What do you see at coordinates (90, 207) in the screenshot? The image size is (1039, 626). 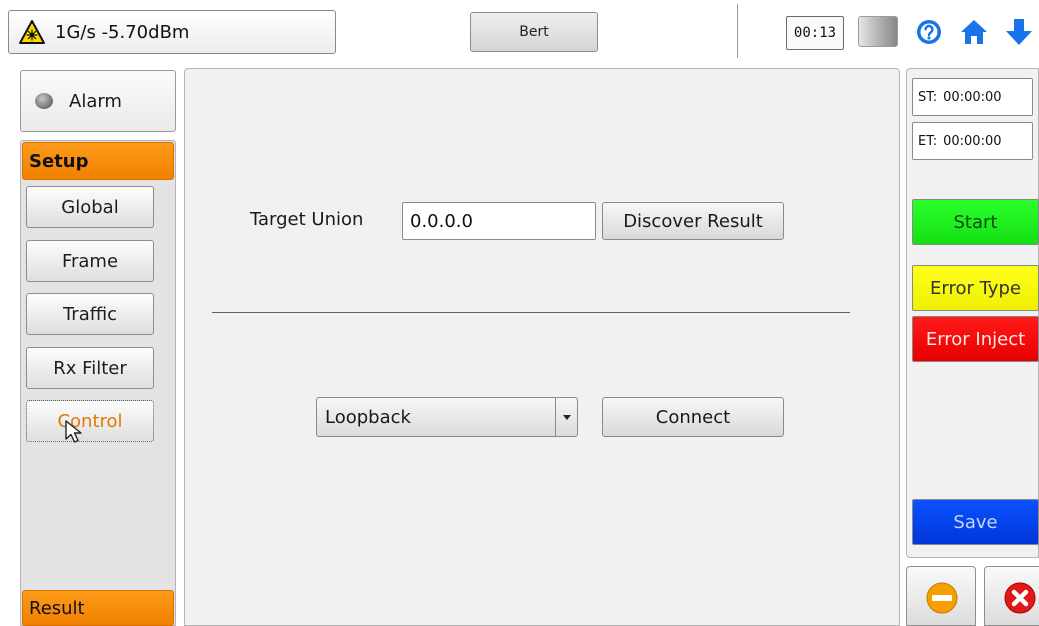 I see `sidebar-item-global: Global` at bounding box center [90, 207].